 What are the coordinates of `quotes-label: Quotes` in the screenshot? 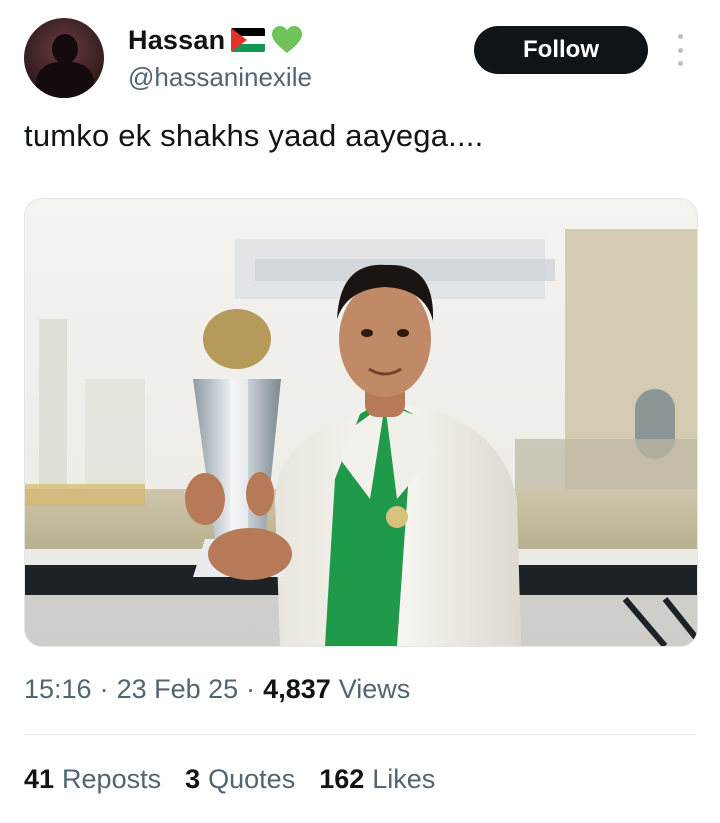 It's located at (252, 779).